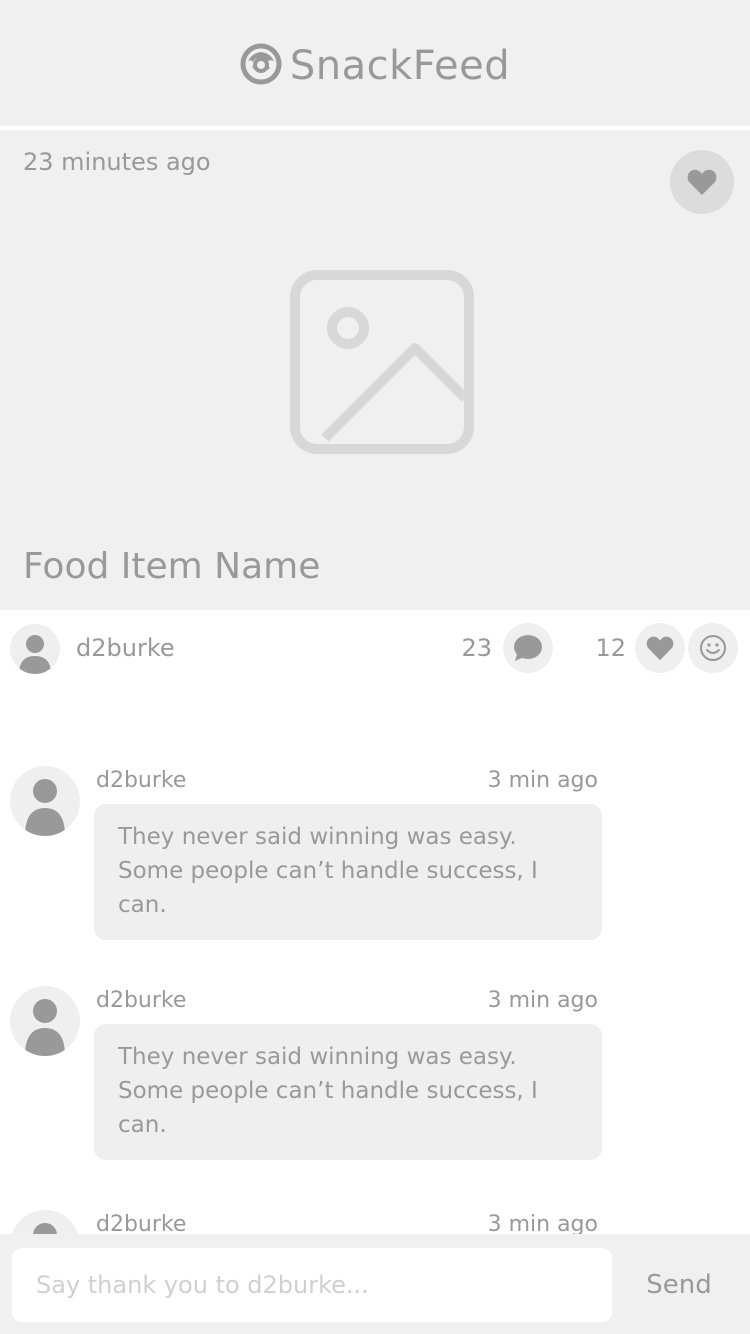 This screenshot has width=750, height=1334. Describe the element at coordinates (261, 66) in the screenshot. I see `donut-icon` at that location.